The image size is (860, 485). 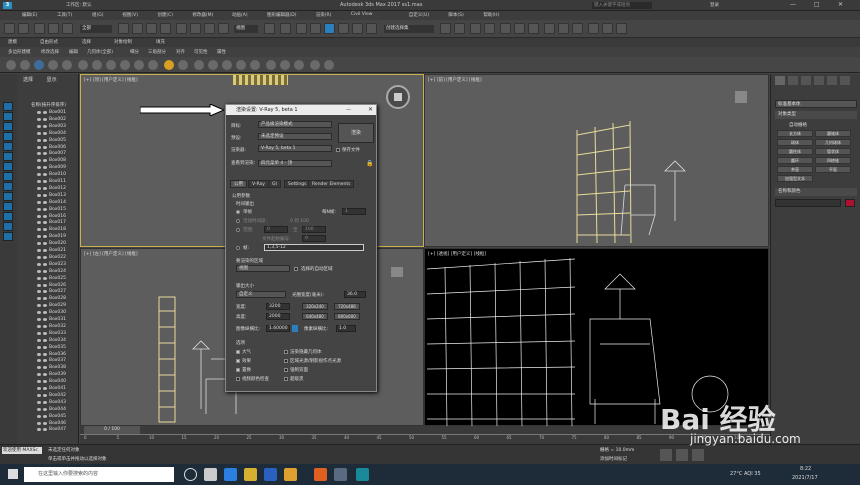 I want to click on chrome-icon, so click(x=290, y=474).